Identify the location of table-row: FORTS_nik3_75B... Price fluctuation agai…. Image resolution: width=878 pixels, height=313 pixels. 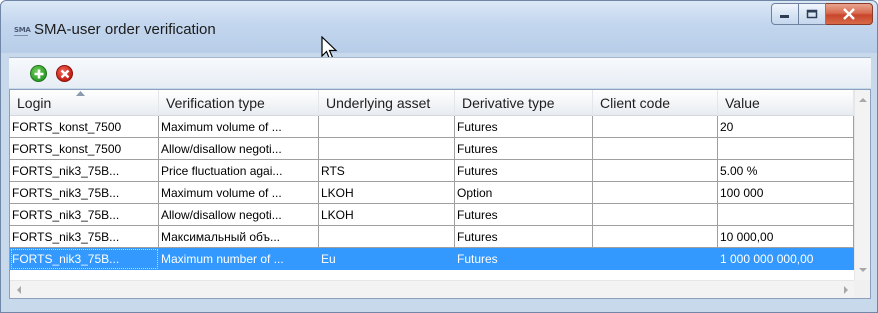
(432, 171).